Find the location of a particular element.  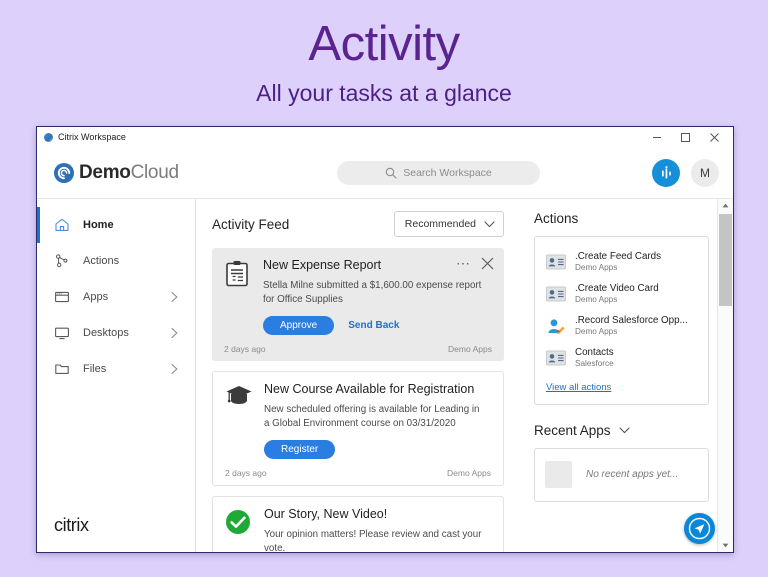

action-name: Contacts is located at coordinates (594, 352).